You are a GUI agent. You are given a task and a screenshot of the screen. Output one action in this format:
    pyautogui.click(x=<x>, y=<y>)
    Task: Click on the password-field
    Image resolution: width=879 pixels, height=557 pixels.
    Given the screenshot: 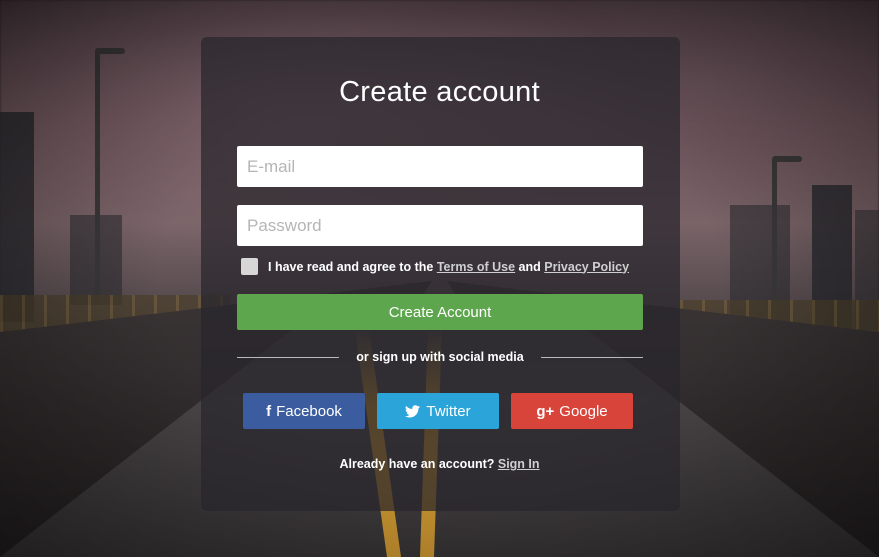 What is the action you would take?
    pyautogui.click(x=440, y=225)
    